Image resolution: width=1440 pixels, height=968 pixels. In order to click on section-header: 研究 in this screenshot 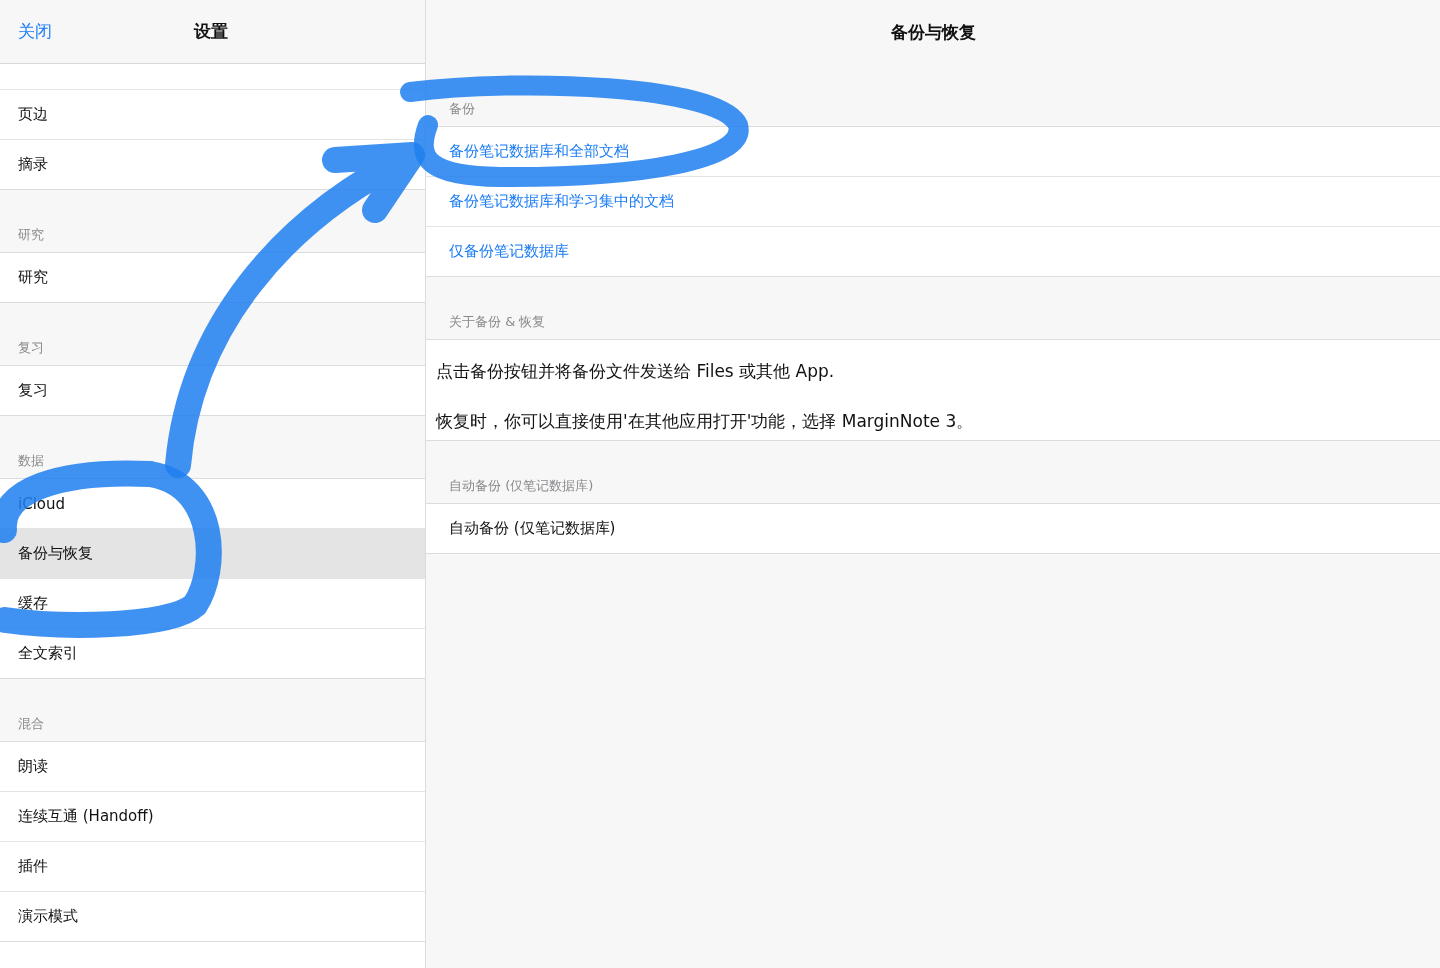, I will do `click(31, 235)`.